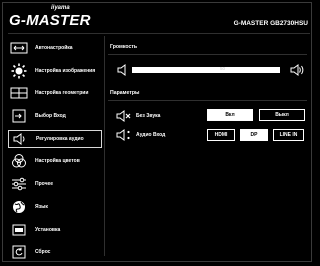  I want to click on settings-sliders-icon, so click(19, 184).